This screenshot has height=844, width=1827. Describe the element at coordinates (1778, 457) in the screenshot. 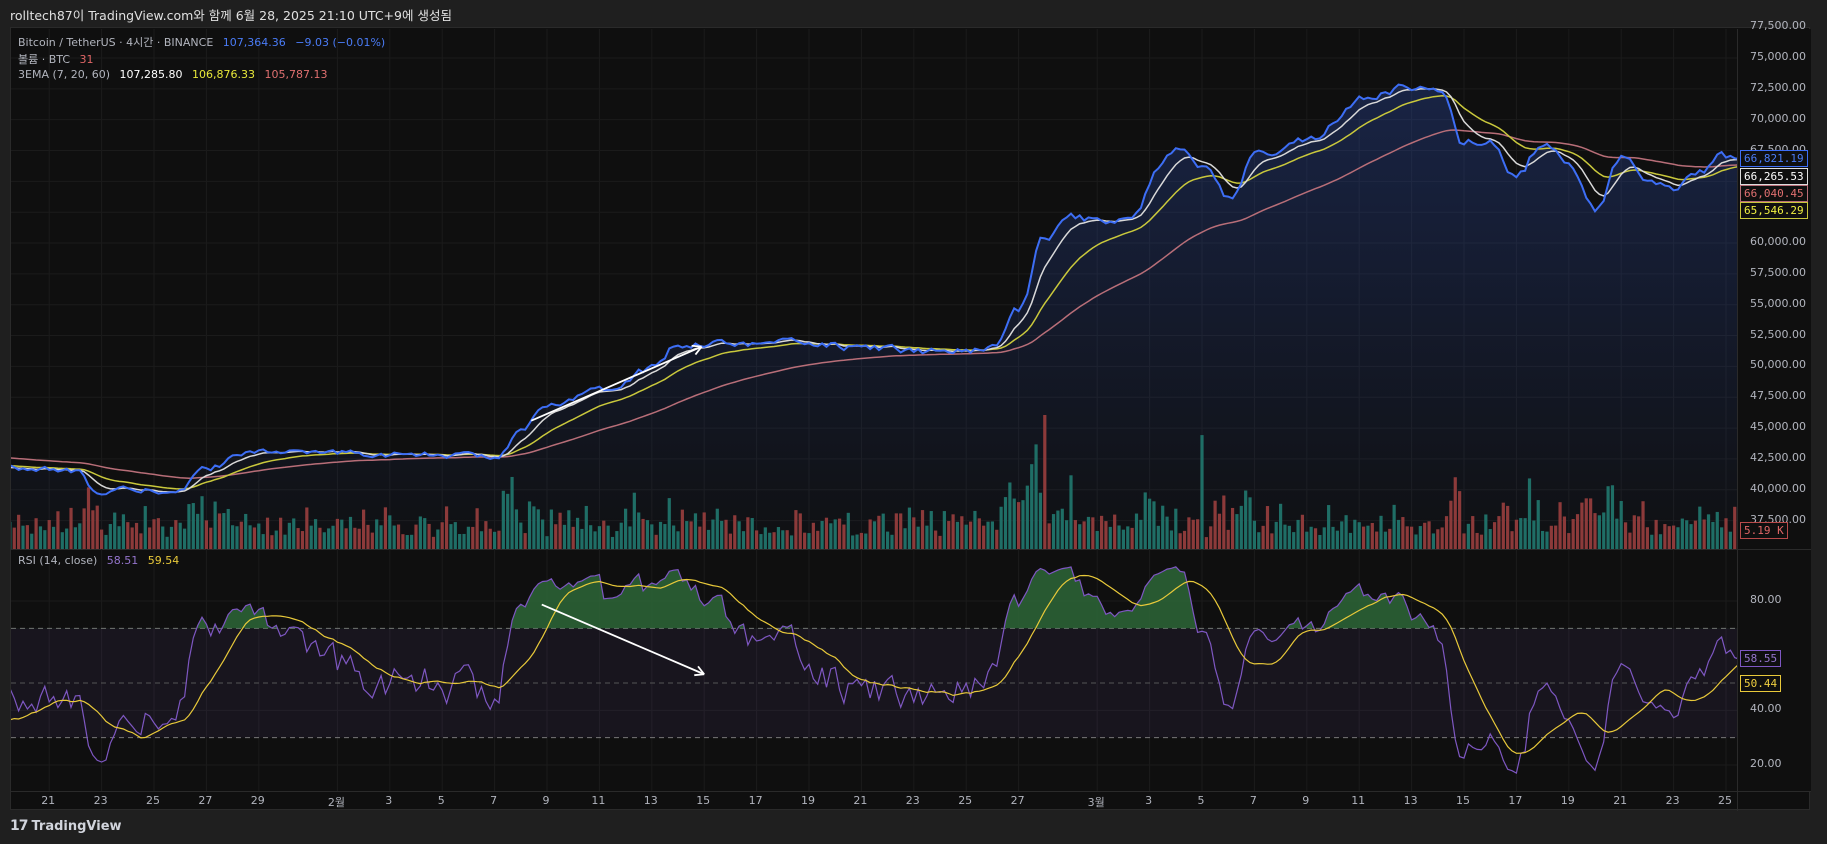

I see `price-axis-label: 42,500.00` at that location.